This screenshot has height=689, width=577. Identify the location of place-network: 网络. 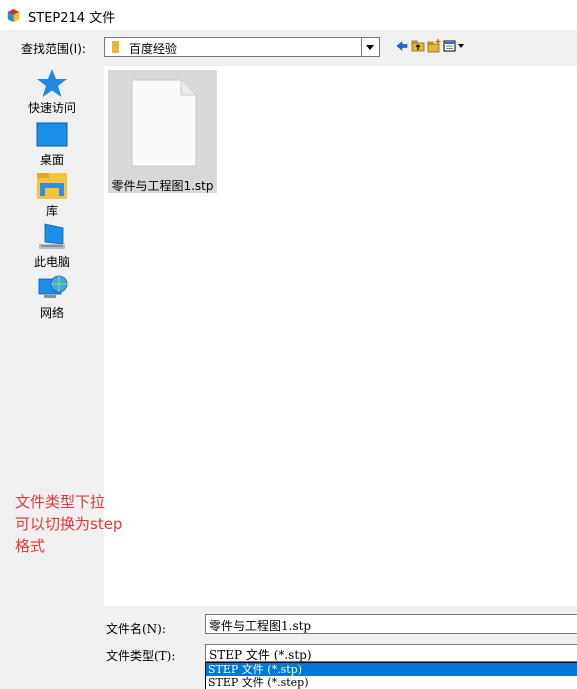
(52, 297).